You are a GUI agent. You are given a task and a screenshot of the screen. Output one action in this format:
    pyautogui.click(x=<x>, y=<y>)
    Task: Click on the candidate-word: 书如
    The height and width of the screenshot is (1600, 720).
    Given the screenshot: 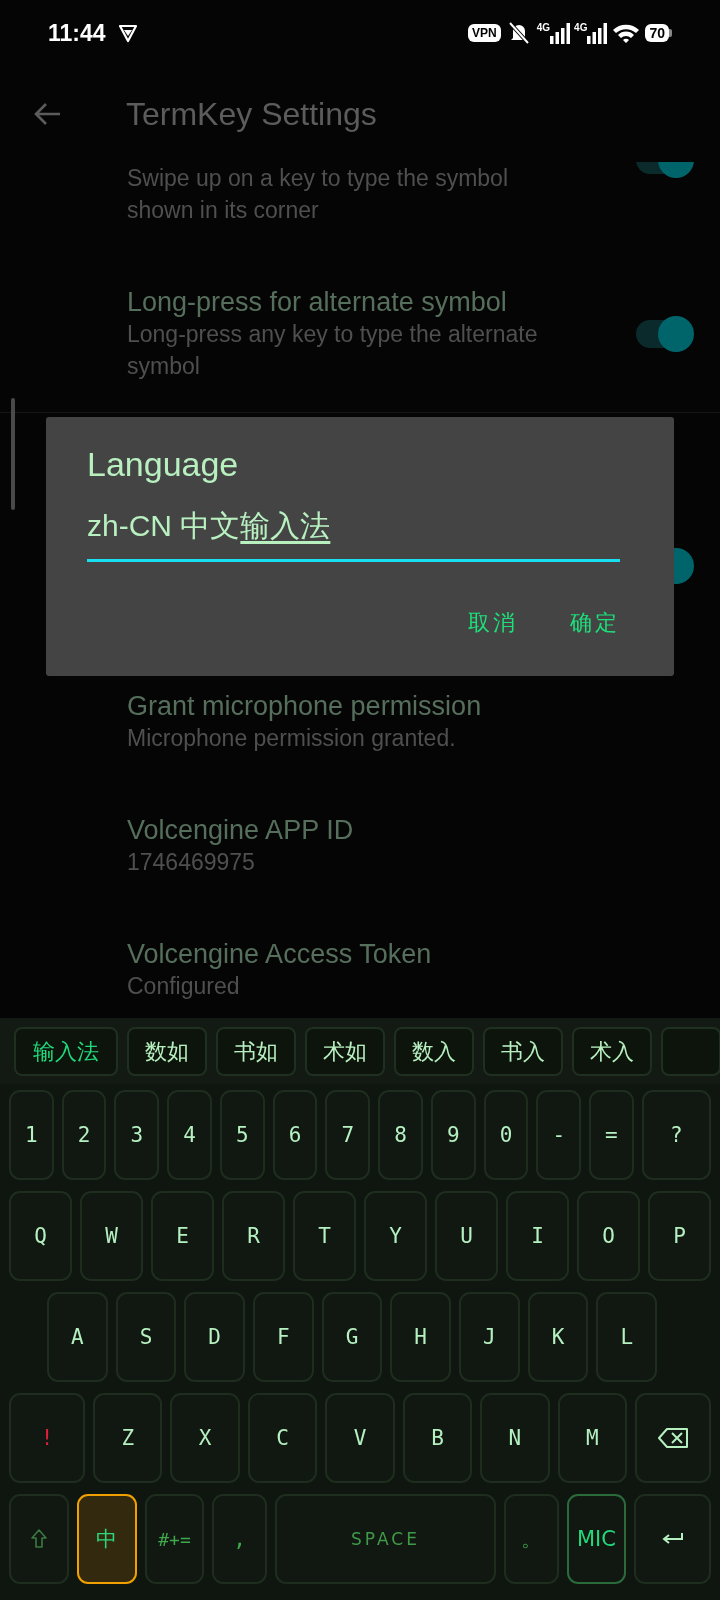 What is the action you would take?
    pyautogui.click(x=256, y=1051)
    